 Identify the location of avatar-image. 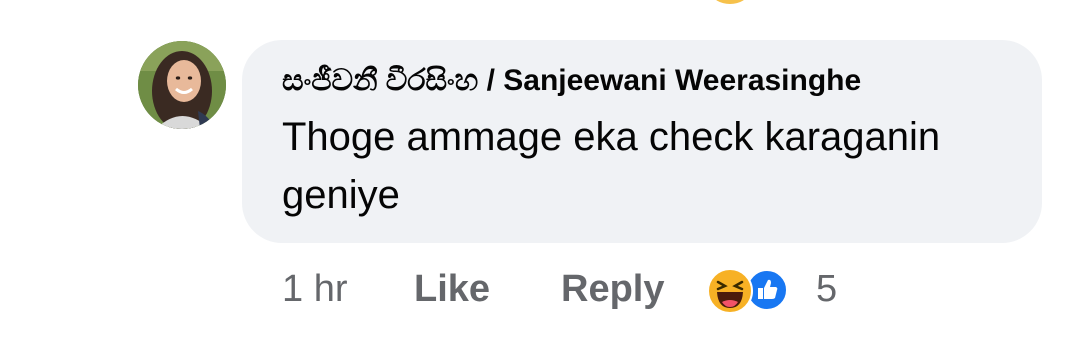
(182, 85).